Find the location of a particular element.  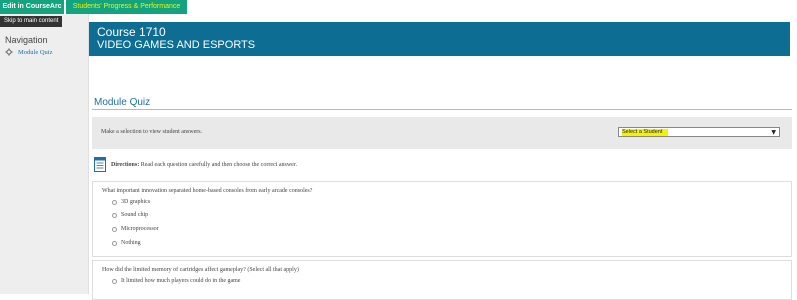

sidebar-item-module-quiz: Module Quiz is located at coordinates (28, 52).